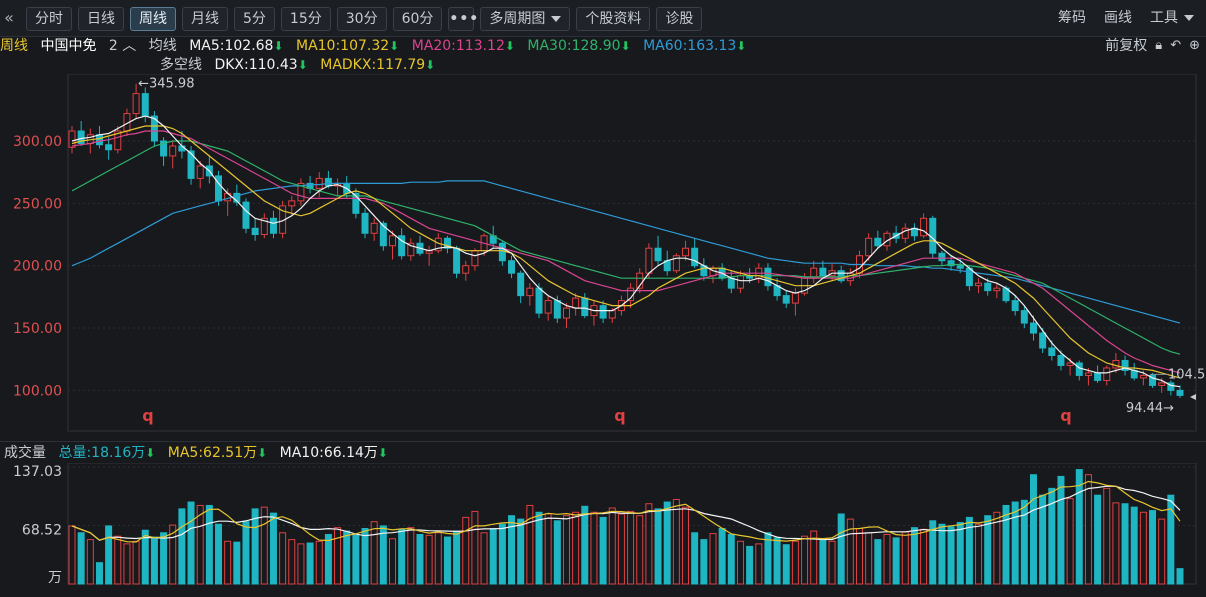 This screenshot has height=597, width=1206. What do you see at coordinates (25, 453) in the screenshot?
I see `volume-label: 成交量` at bounding box center [25, 453].